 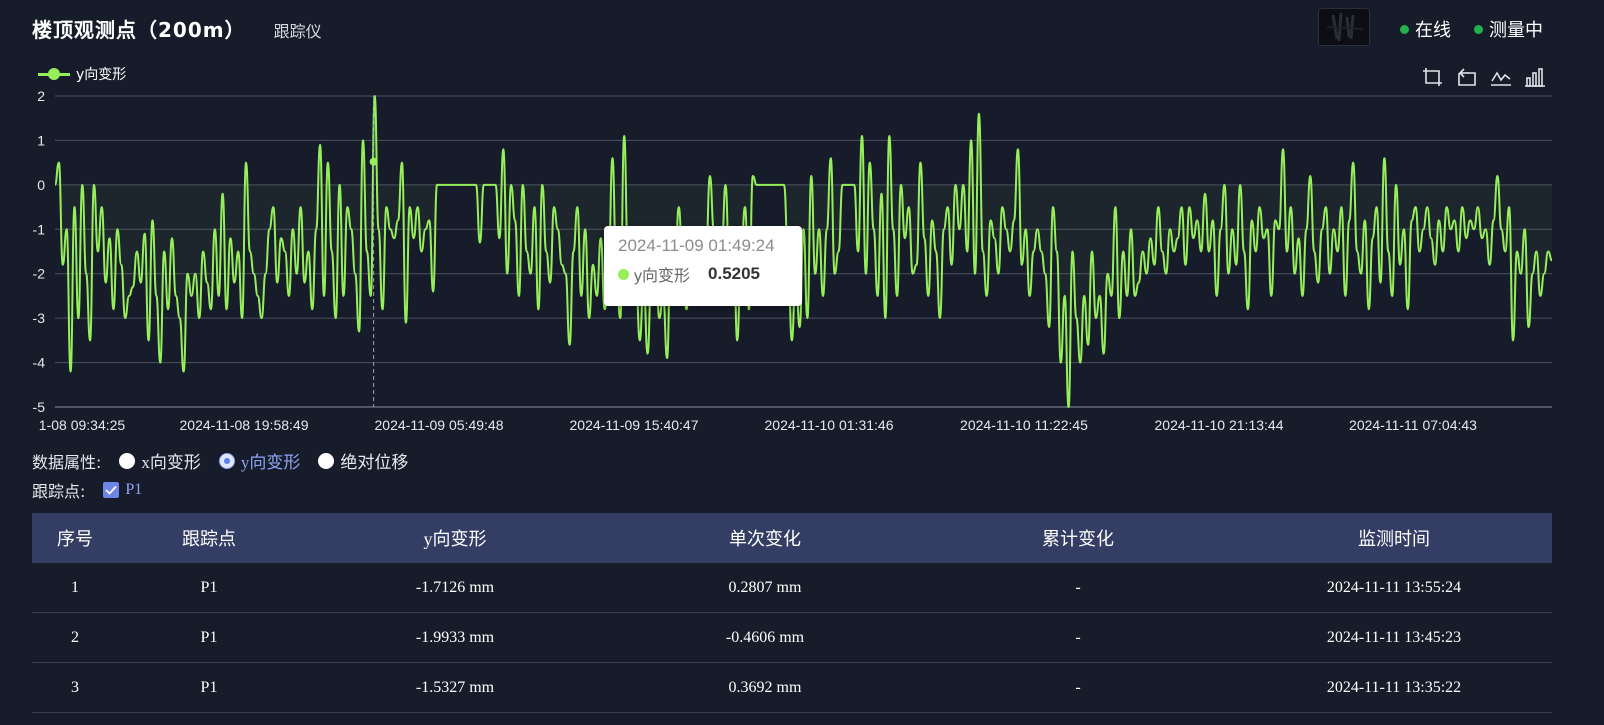 I want to click on tooltip-time: 2024-11-09 01:49:24, so click(x=696, y=245).